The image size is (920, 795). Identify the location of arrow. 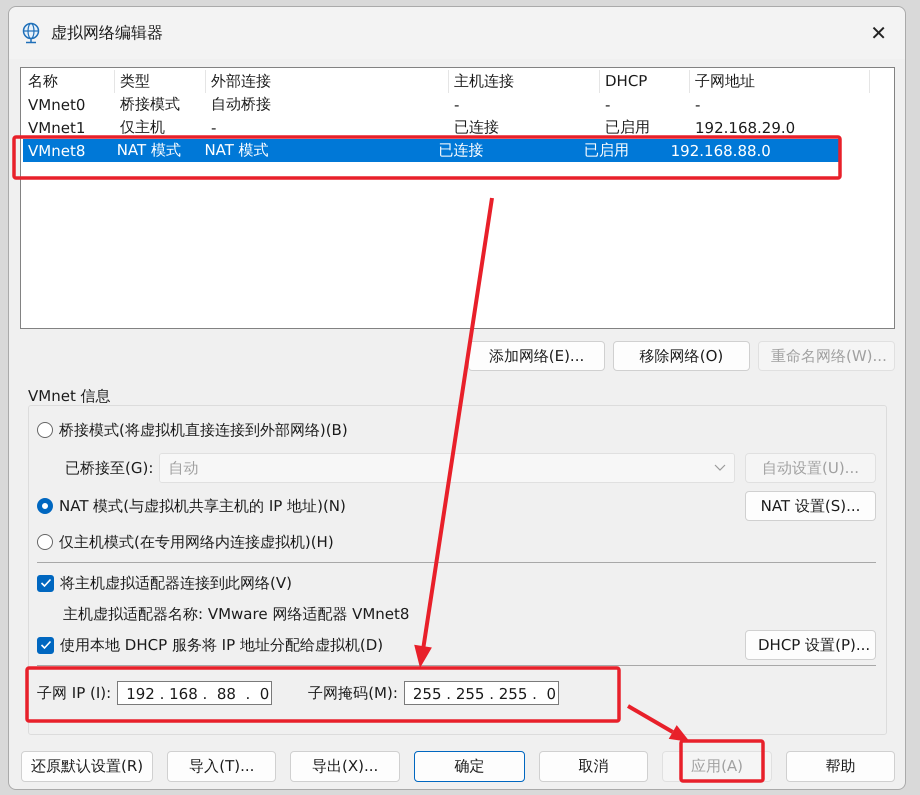
(658, 723).